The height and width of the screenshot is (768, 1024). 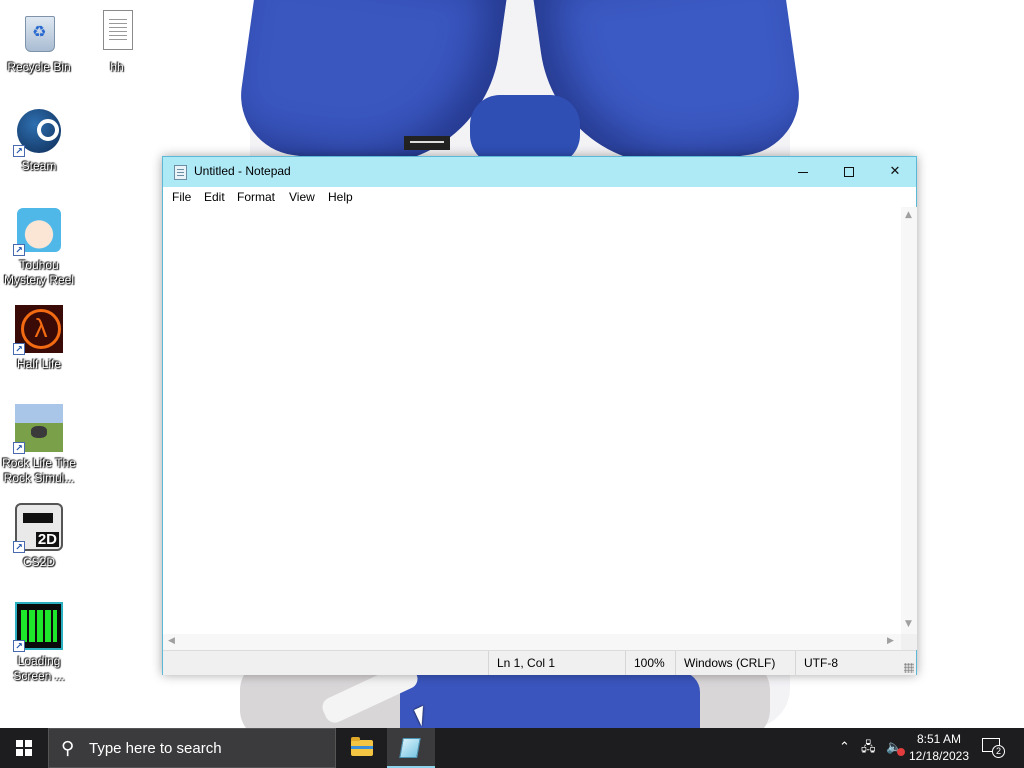 What do you see at coordinates (427, 143) in the screenshot?
I see `wallpaper-black-bar` at bounding box center [427, 143].